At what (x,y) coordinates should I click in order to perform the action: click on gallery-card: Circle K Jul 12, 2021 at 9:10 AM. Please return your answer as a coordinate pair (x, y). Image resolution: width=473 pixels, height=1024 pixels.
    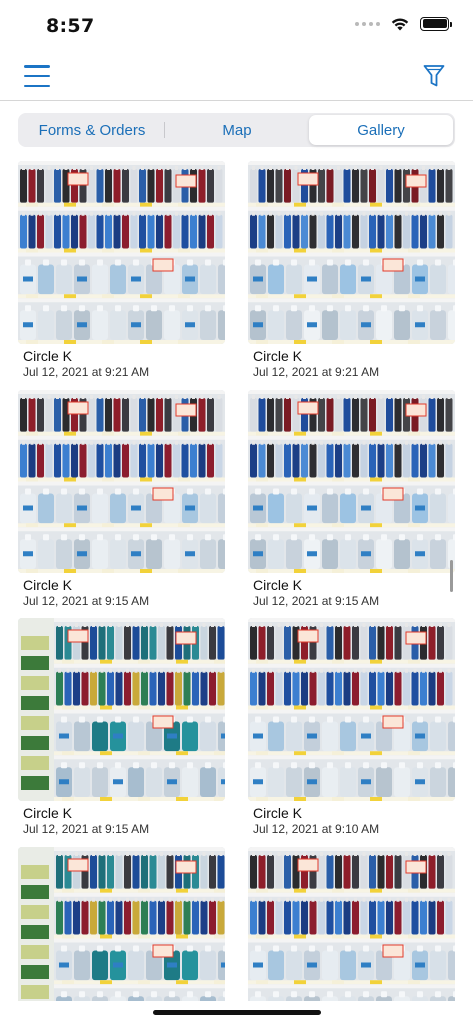
    Looking at the image, I should click on (351, 732).